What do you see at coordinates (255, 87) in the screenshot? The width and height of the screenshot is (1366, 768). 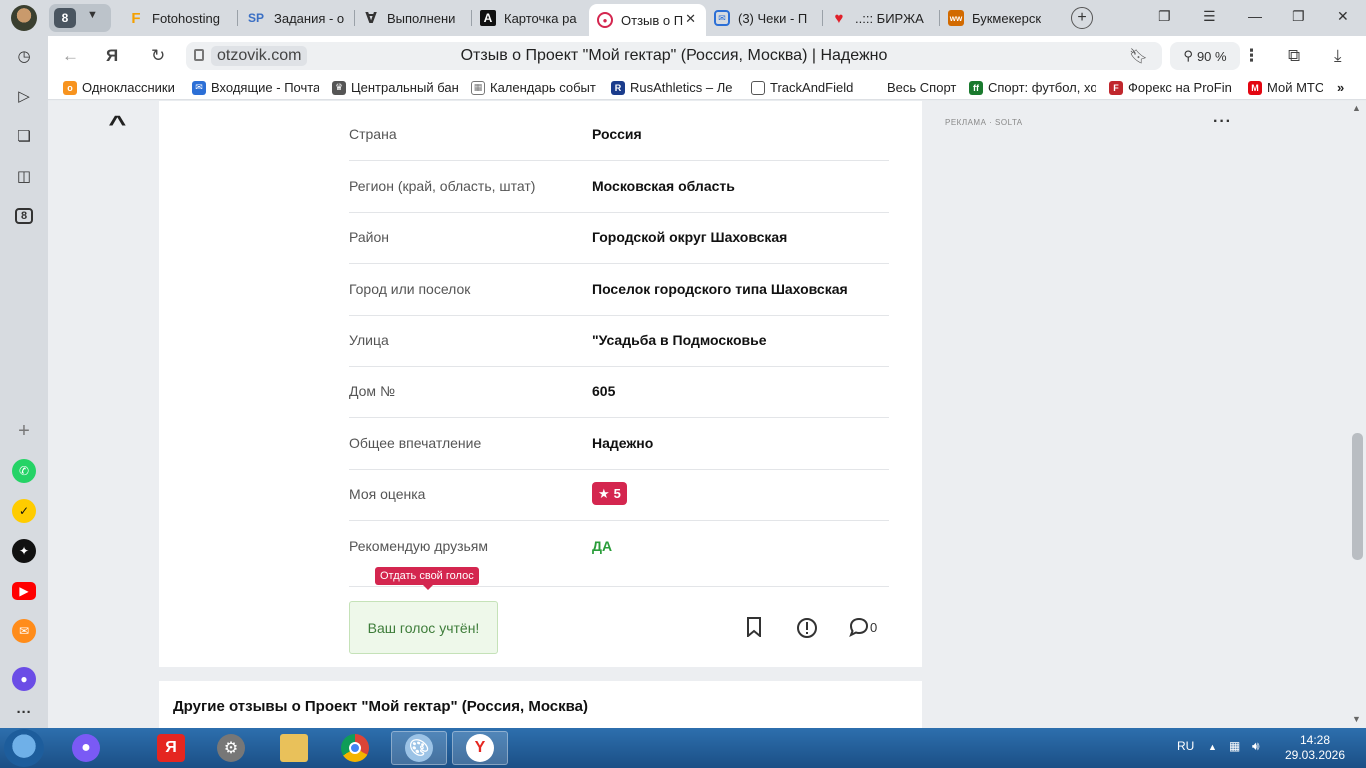 I see `bookmark-inbox: ✉ Входящие - Почта` at bounding box center [255, 87].